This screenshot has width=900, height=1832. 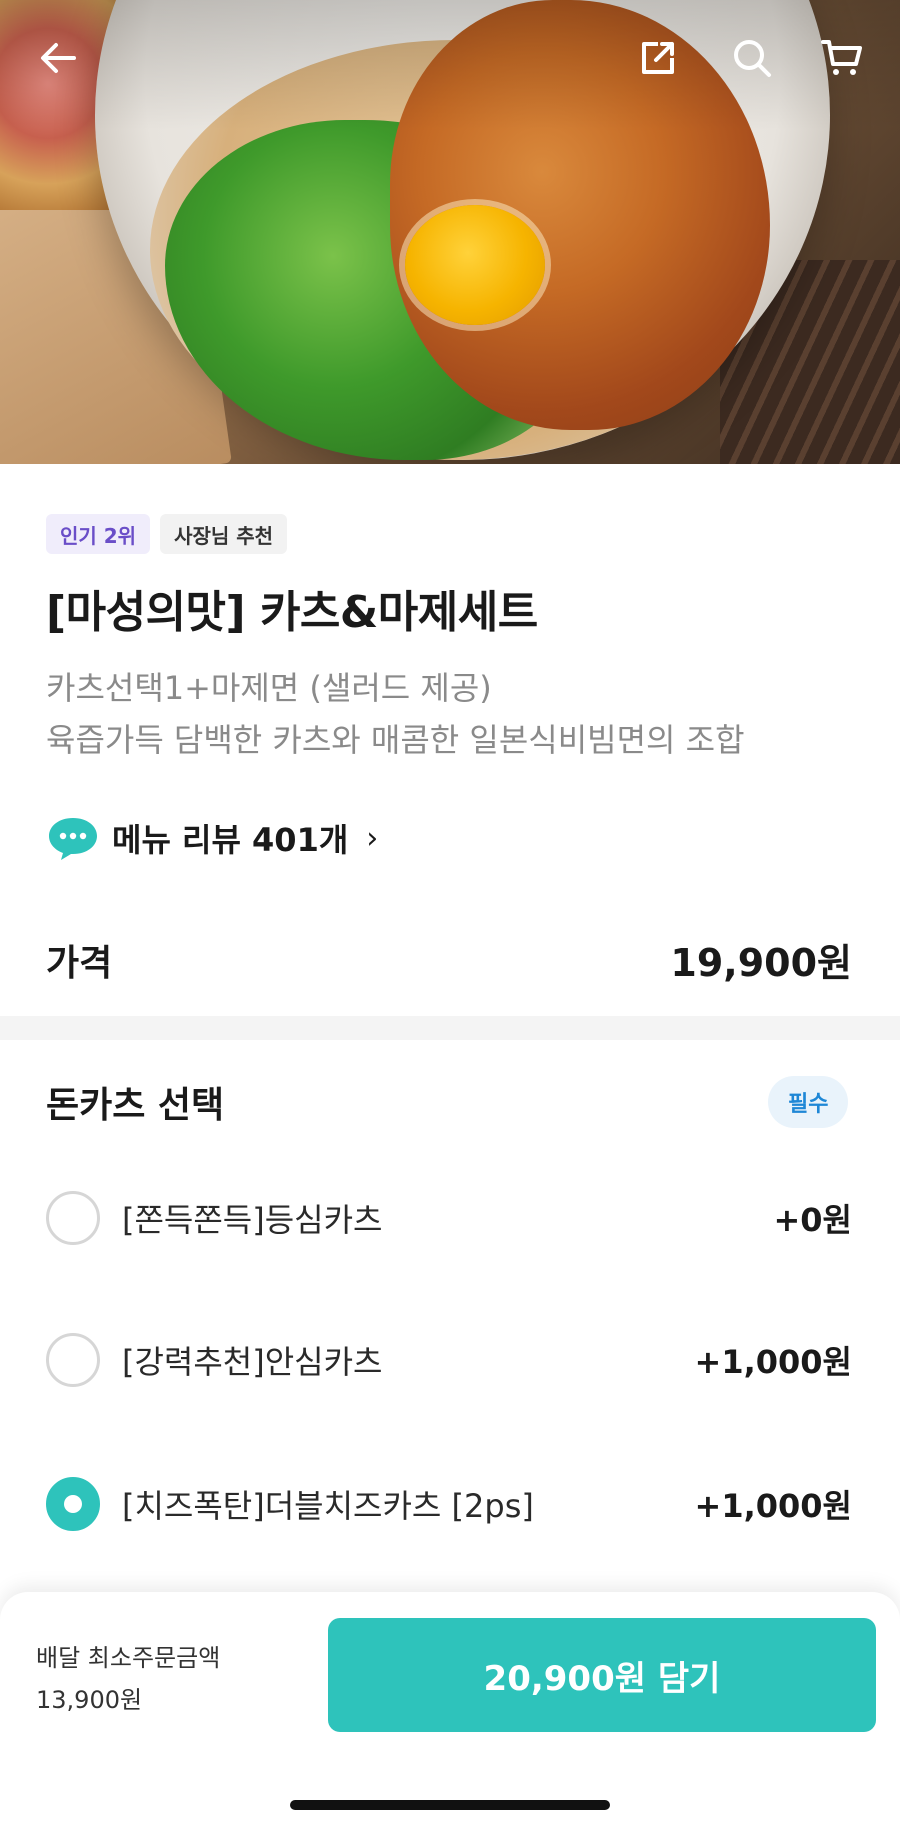 I want to click on arrow-left-icon, so click(x=58, y=58).